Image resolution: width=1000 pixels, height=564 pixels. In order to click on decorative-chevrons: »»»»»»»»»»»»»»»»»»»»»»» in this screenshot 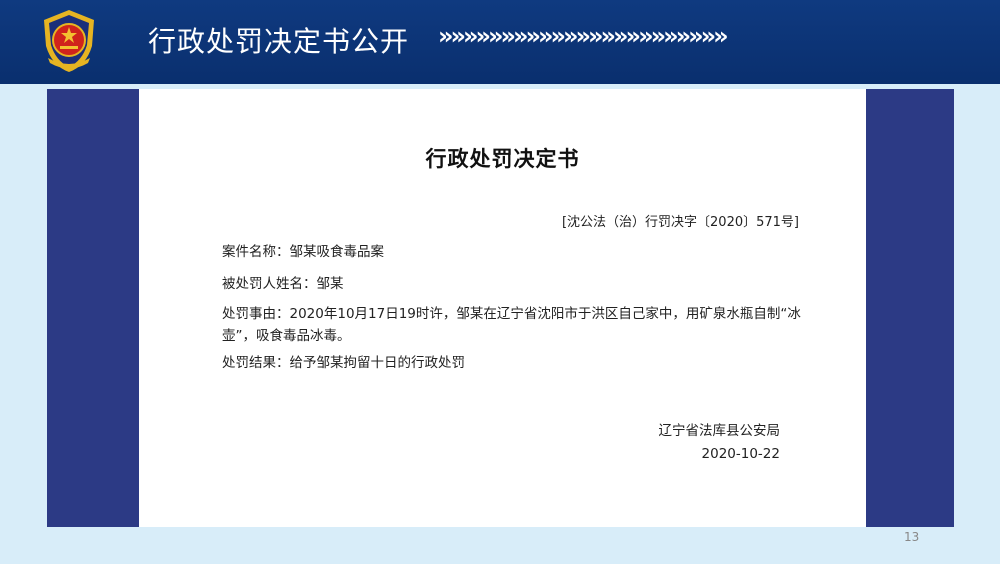, I will do `click(583, 36)`.